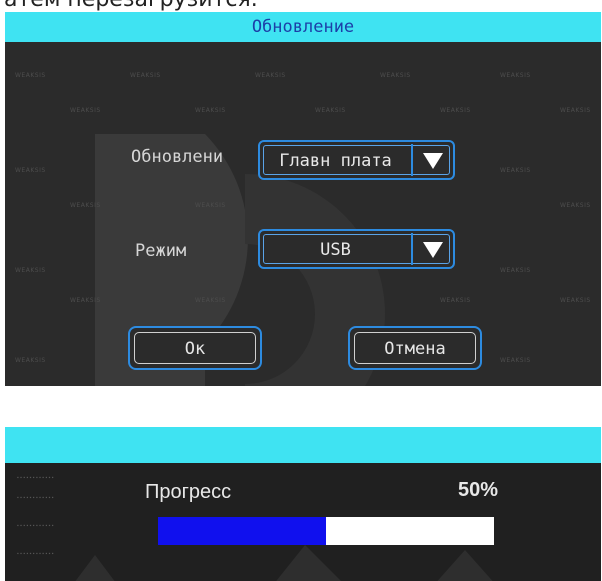 This screenshot has height=581, width=602. What do you see at coordinates (303, 445) in the screenshot?
I see `progress-title-bar` at bounding box center [303, 445].